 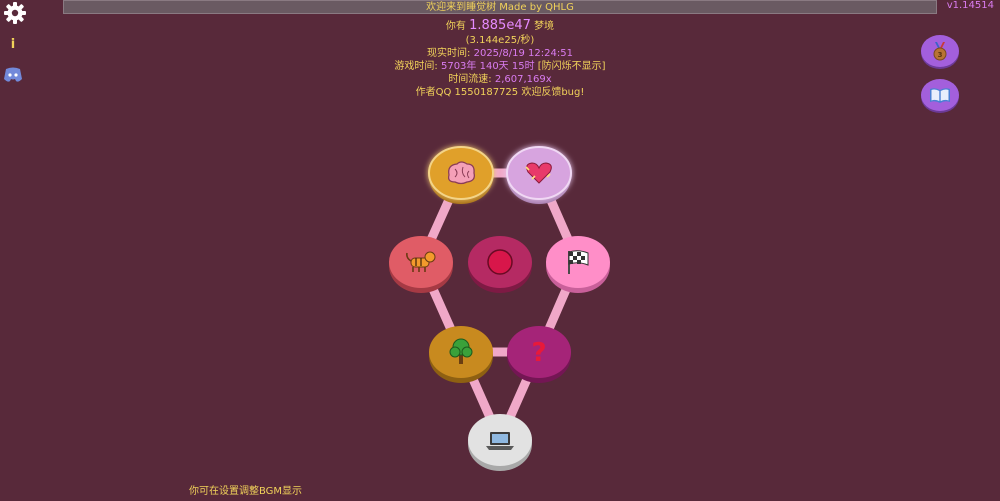 I want to click on node-core, so click(x=500, y=264).